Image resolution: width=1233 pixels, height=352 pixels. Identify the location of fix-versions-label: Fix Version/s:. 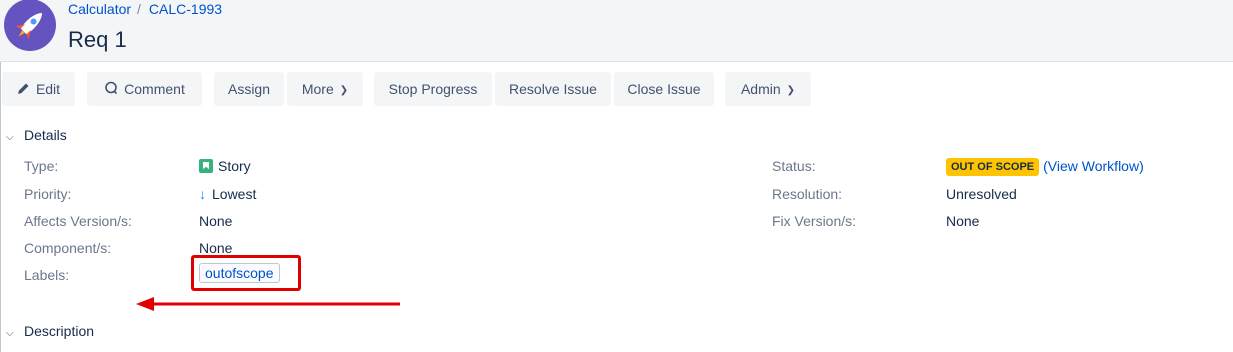
(814, 221).